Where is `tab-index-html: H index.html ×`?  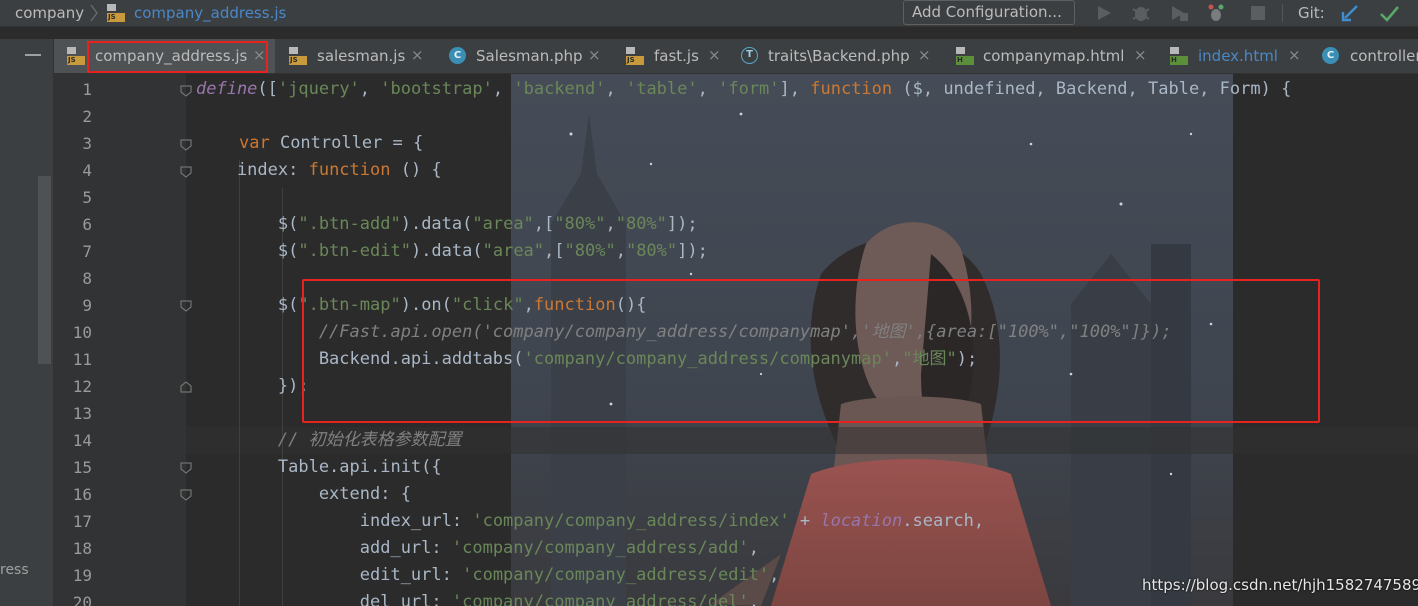 tab-index-html: H index.html × is located at coordinates (1232, 56).